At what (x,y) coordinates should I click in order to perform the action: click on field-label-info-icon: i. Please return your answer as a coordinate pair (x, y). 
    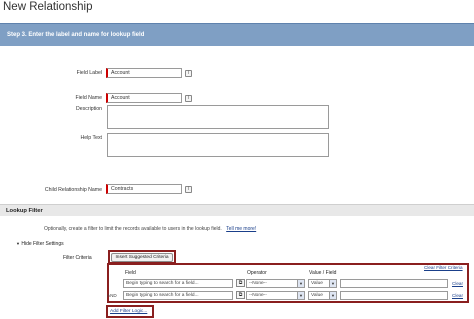
    Looking at the image, I should click on (188, 73).